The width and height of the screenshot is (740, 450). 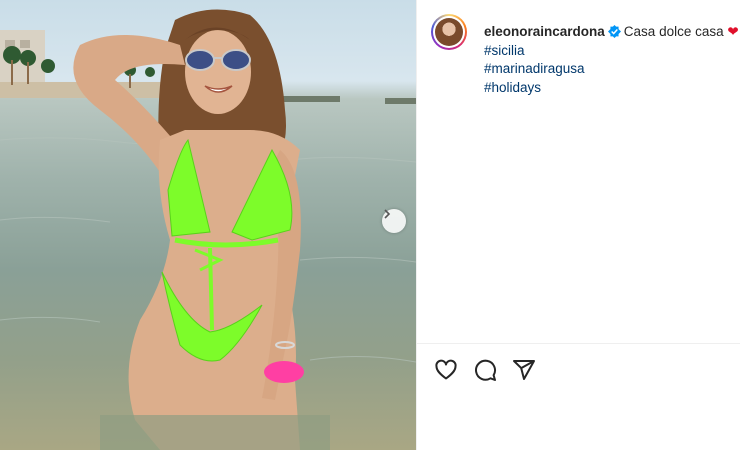 What do you see at coordinates (524, 370) in the screenshot?
I see `paper-plane-icon` at bounding box center [524, 370].